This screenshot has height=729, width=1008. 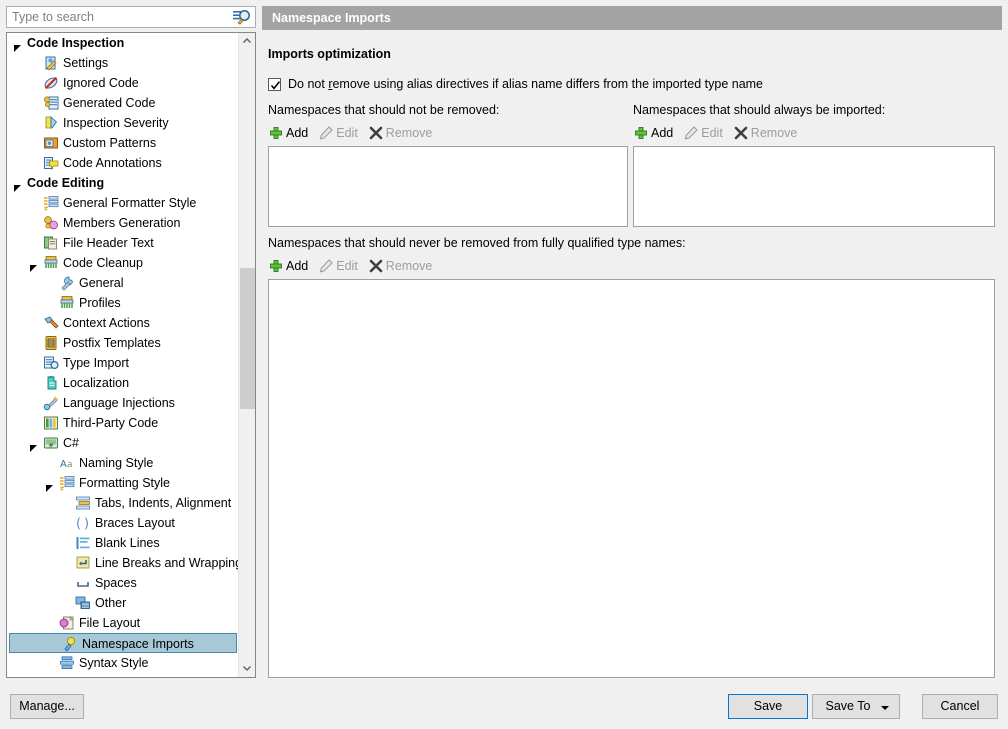 I want to click on dialog-footer: Manage... Save Save To Cancel, so click(x=504, y=706).